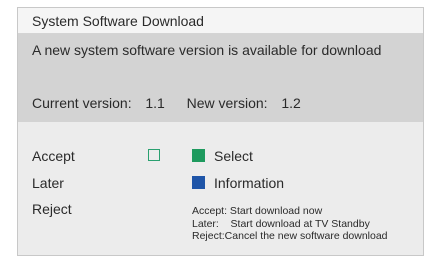  Describe the element at coordinates (227, 103) in the screenshot. I see `new-version-label: New version:` at that location.